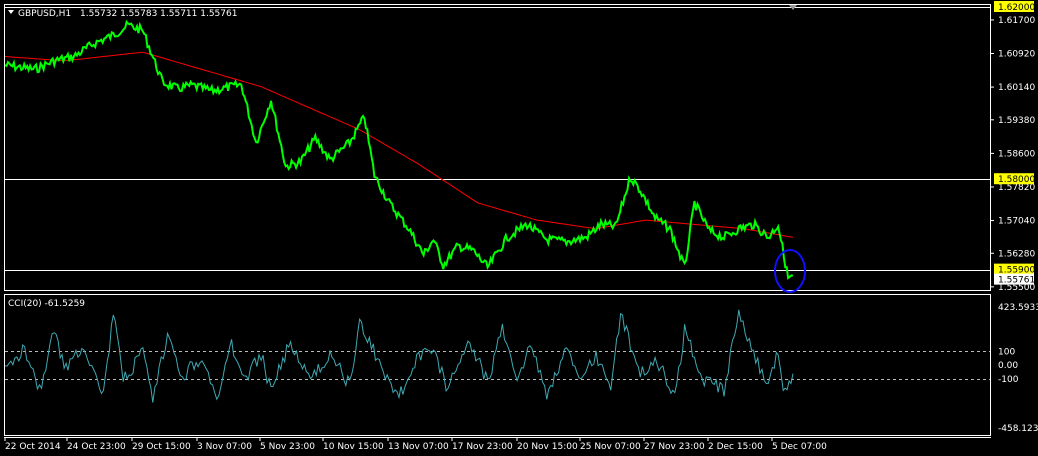 Image resolution: width=1038 pixels, height=456 pixels. I want to click on price-axis-label: 1.59380, so click(1016, 121).